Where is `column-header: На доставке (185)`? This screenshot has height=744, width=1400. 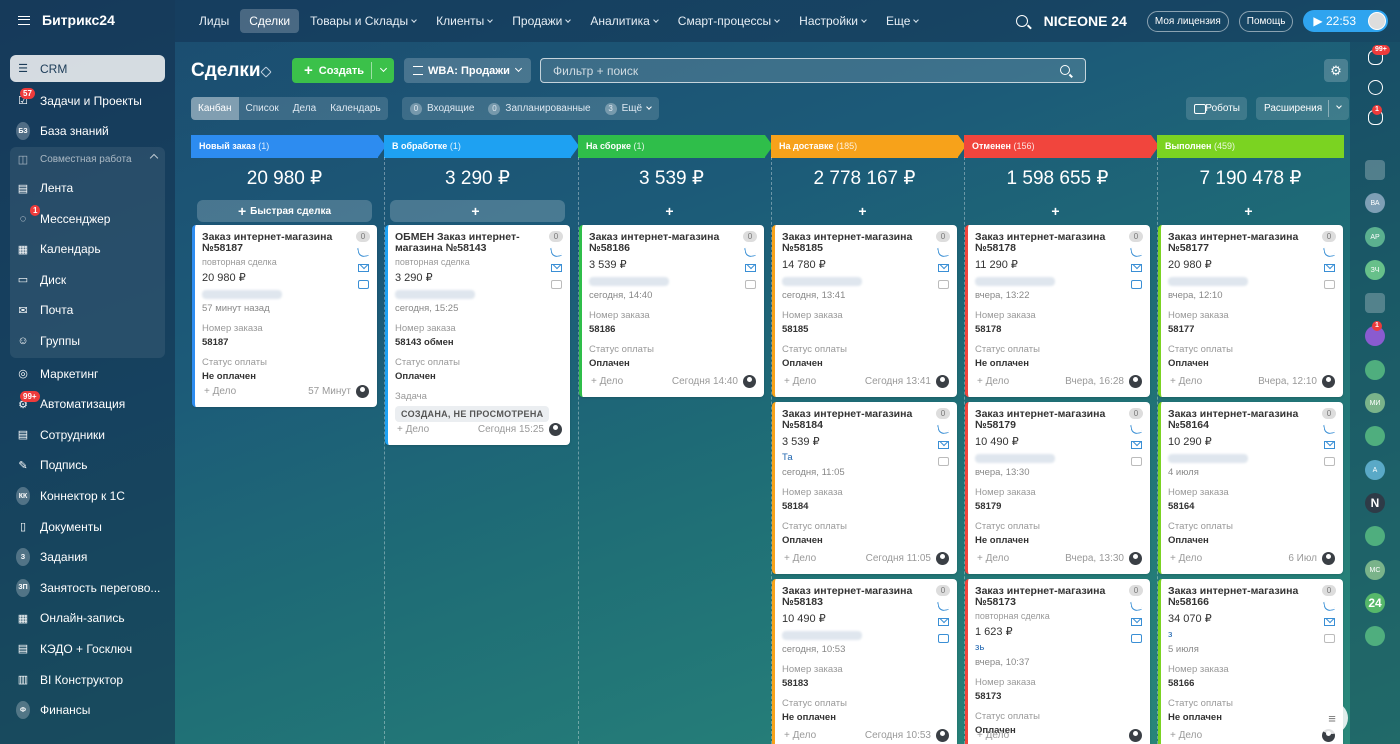
column-header: На доставке (185) is located at coordinates (868, 146).